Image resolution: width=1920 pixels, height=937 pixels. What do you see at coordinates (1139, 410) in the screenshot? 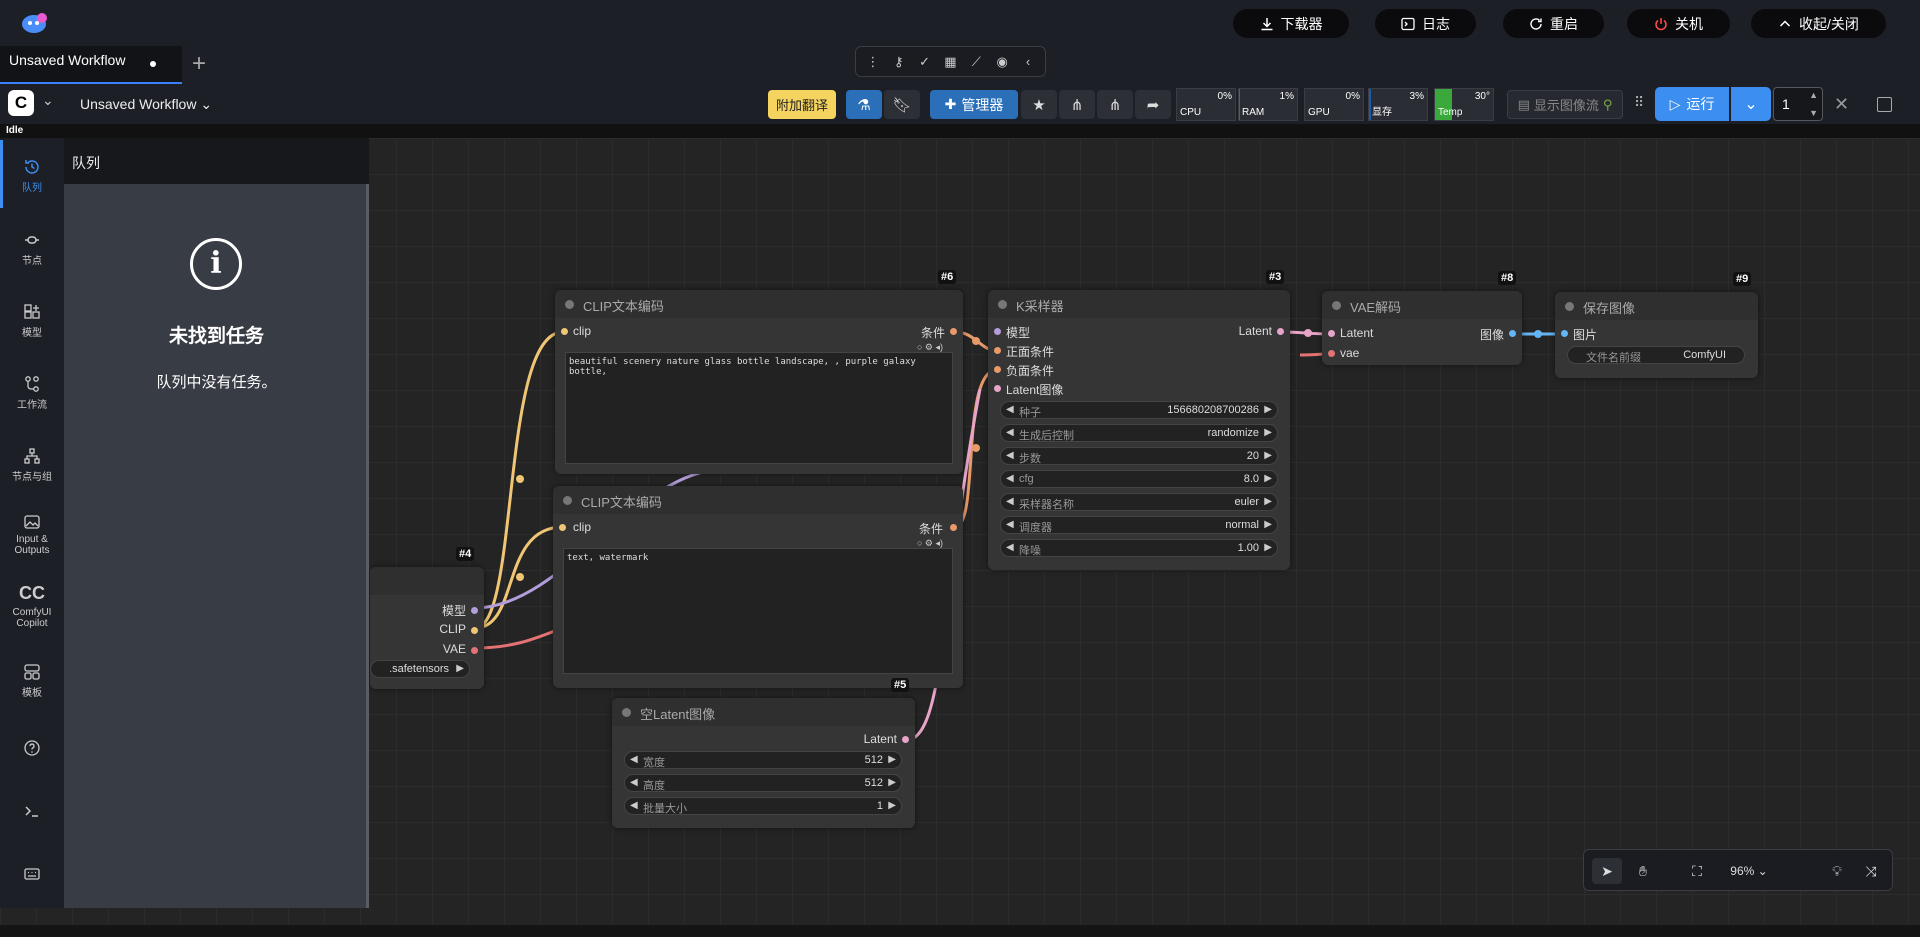
I see `seed-widget: ◀ 种子 156680208700286 ▶` at bounding box center [1139, 410].